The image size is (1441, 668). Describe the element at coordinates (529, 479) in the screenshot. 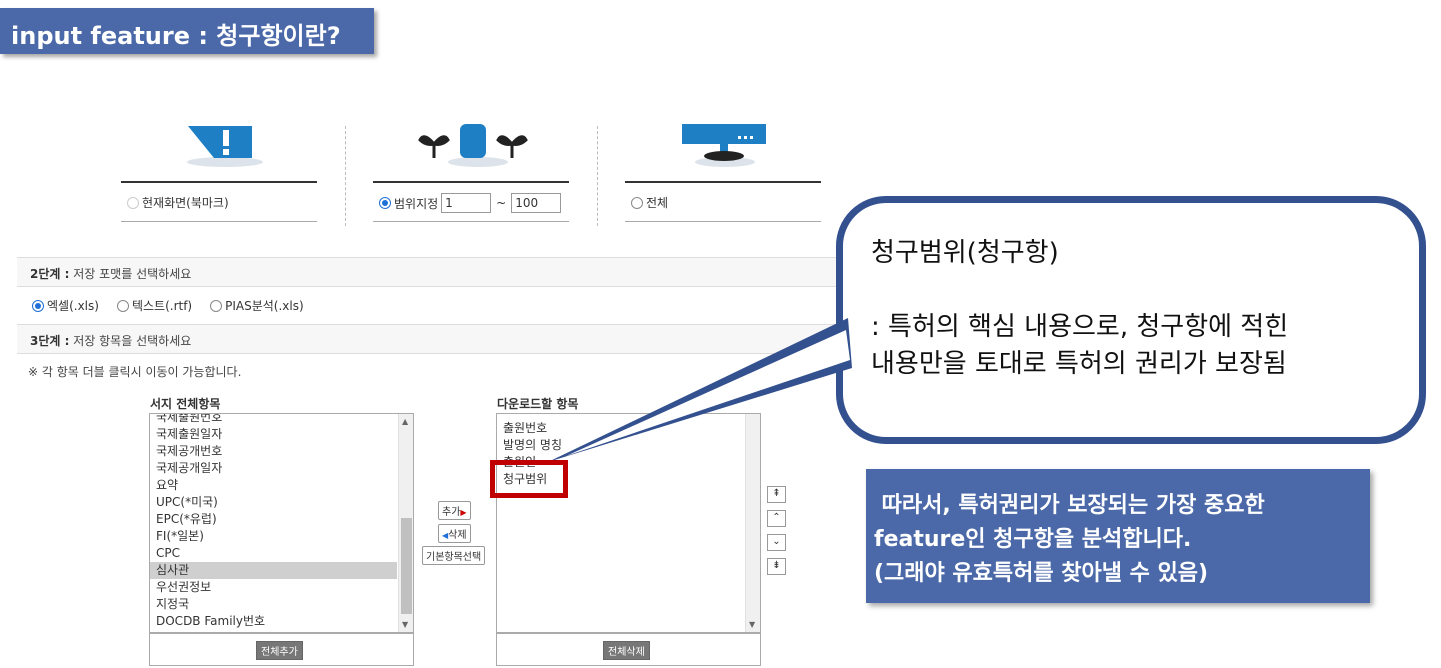

I see `claims-highlight-box` at that location.